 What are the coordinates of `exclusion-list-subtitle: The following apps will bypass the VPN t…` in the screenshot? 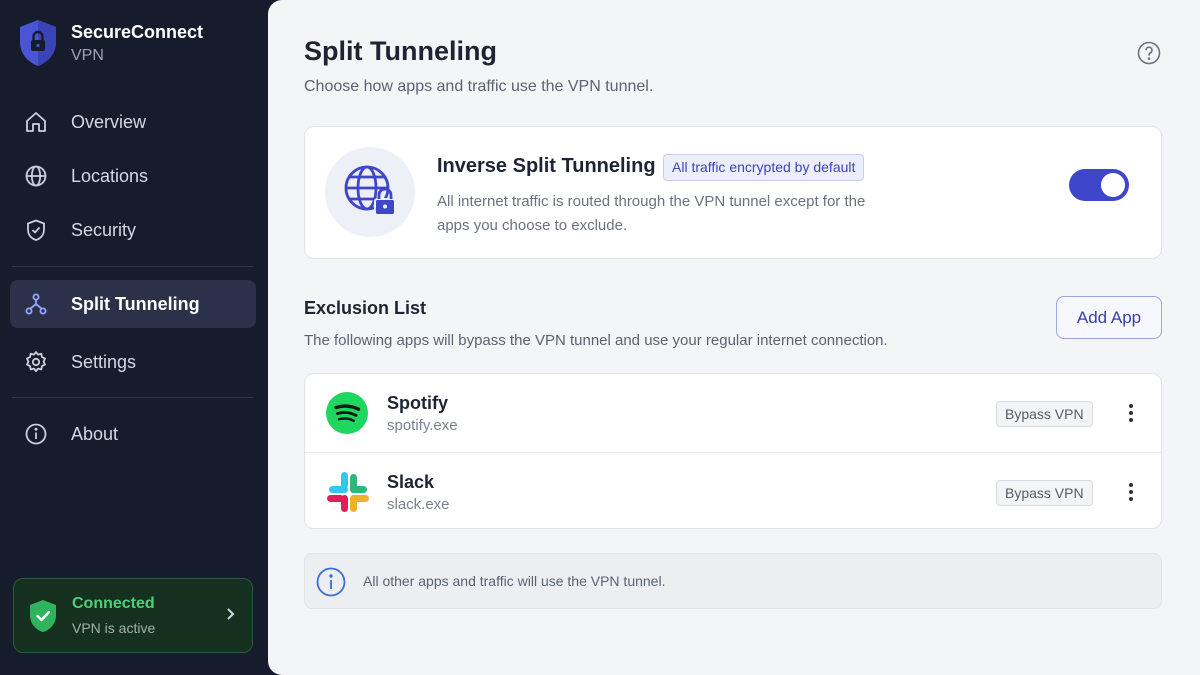 It's located at (596, 340).